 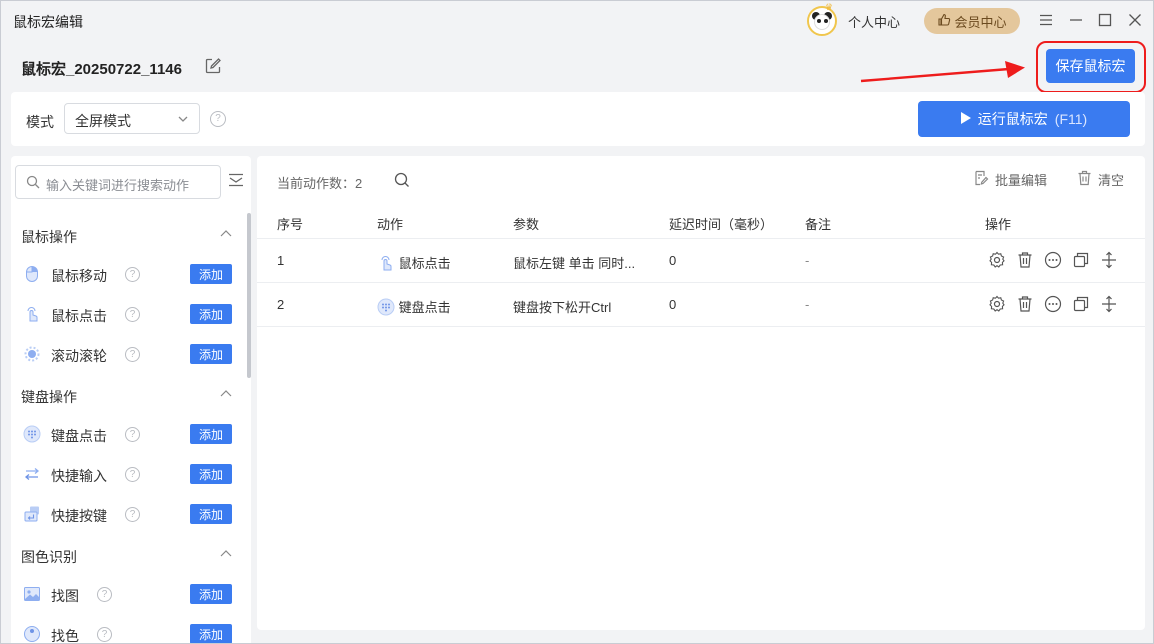 I want to click on save-macro-button: 保存鼠标宏, so click(x=1090, y=66).